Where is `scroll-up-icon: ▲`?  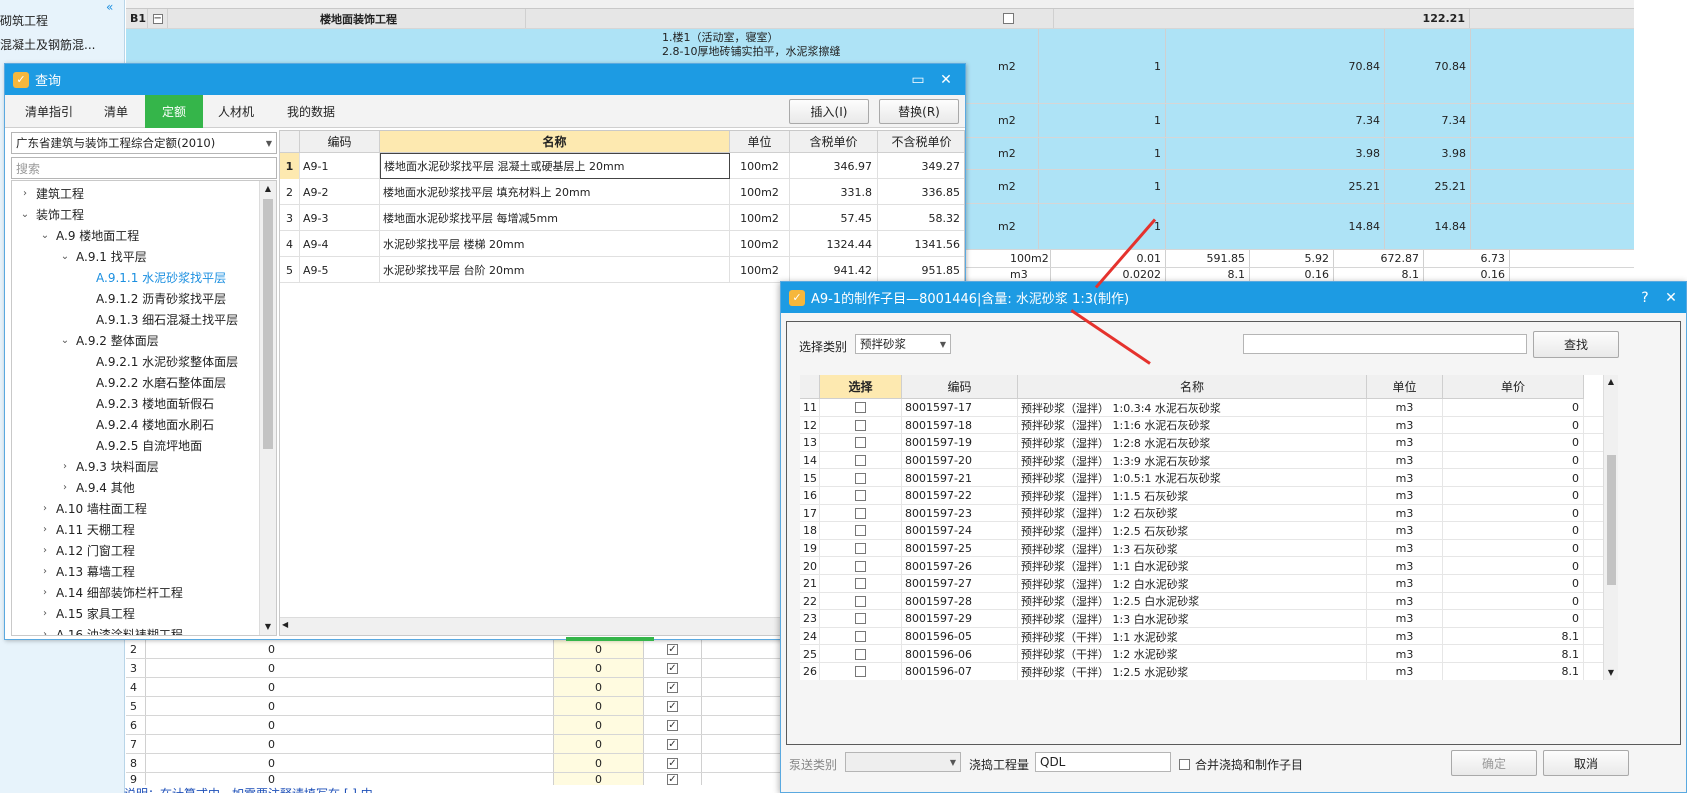 scroll-up-icon: ▲ is located at coordinates (268, 189).